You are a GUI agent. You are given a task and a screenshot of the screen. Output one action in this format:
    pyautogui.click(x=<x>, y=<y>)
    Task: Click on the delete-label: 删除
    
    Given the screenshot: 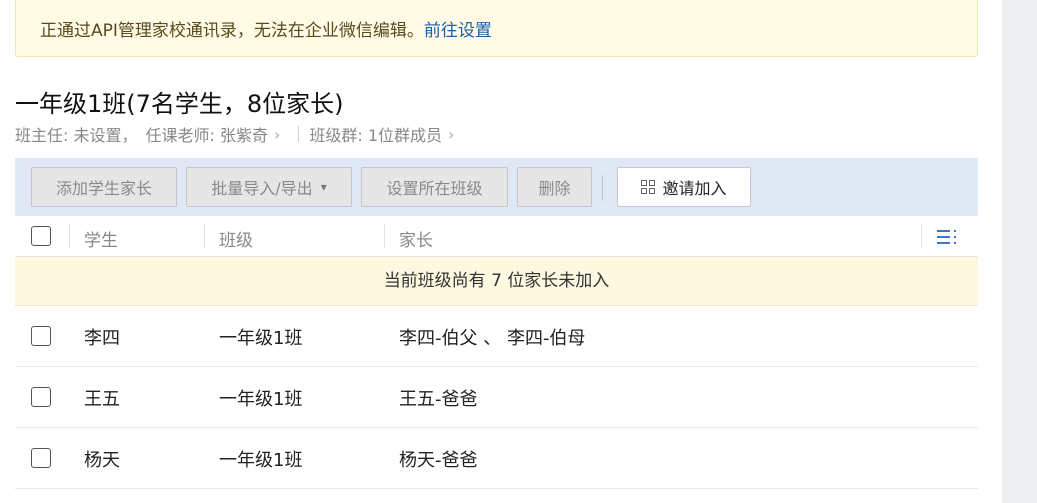 What is the action you would take?
    pyautogui.click(x=554, y=188)
    